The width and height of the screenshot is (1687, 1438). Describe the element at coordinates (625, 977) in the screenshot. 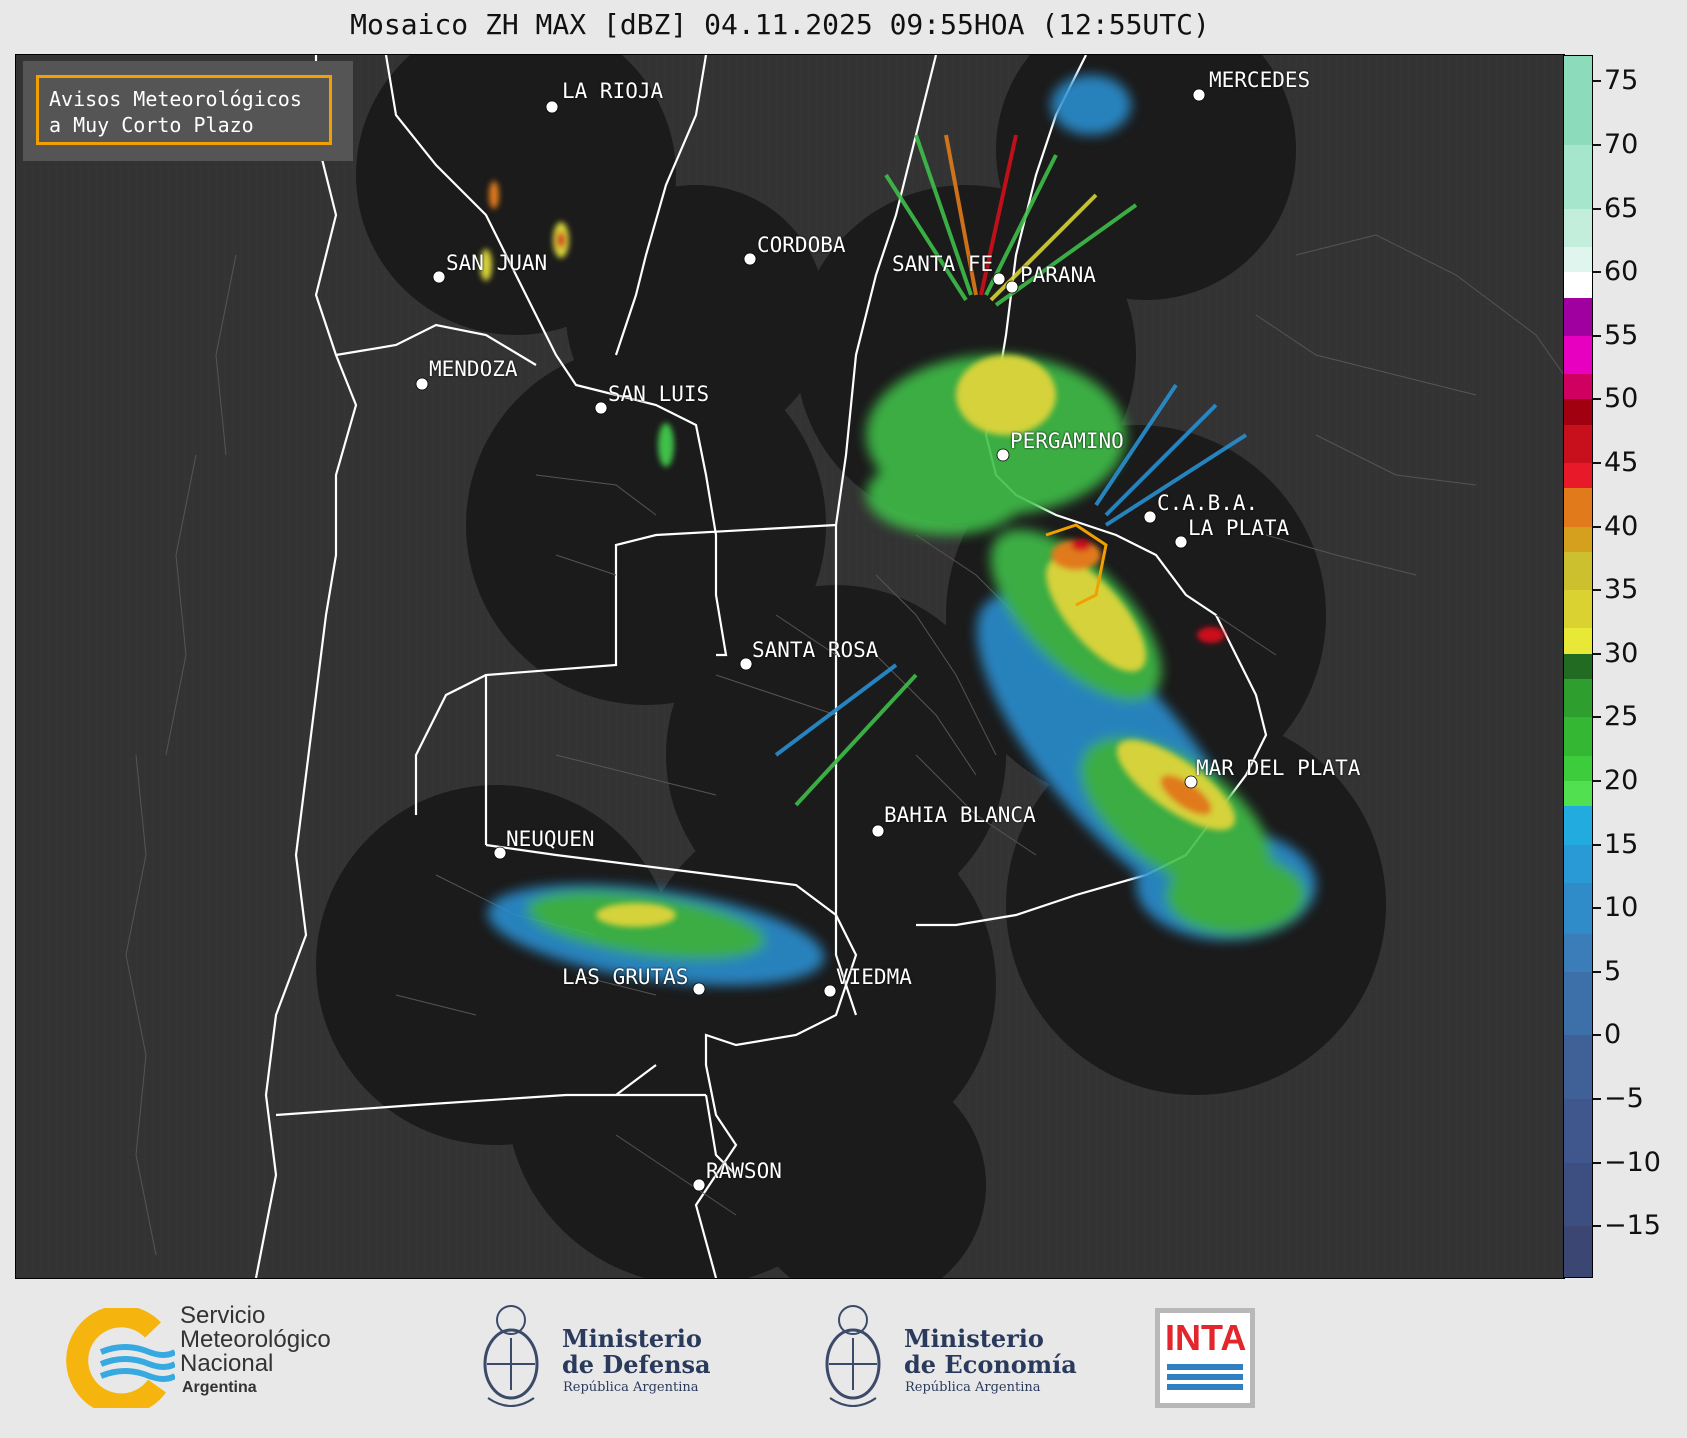

I see `city-label-las-grutas: LAS GRUTAS` at that location.